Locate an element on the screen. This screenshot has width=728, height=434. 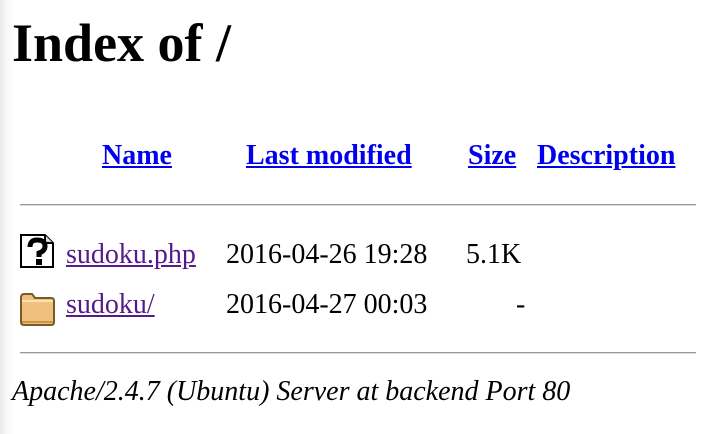
folder-link-sudoku: sudoku/ is located at coordinates (110, 305).